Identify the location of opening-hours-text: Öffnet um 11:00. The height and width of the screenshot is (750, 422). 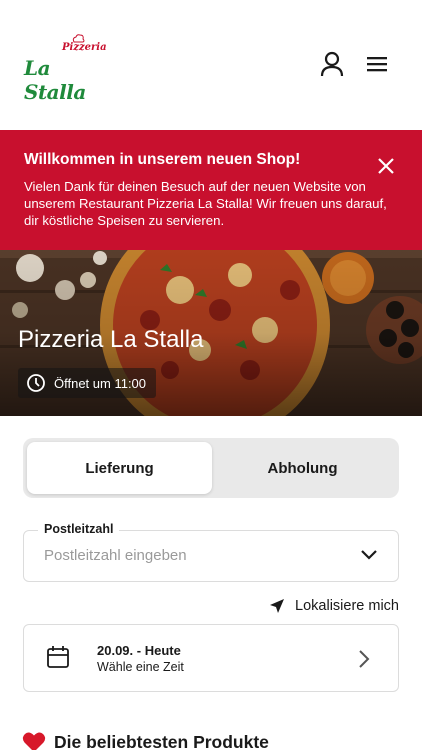
(100, 383).